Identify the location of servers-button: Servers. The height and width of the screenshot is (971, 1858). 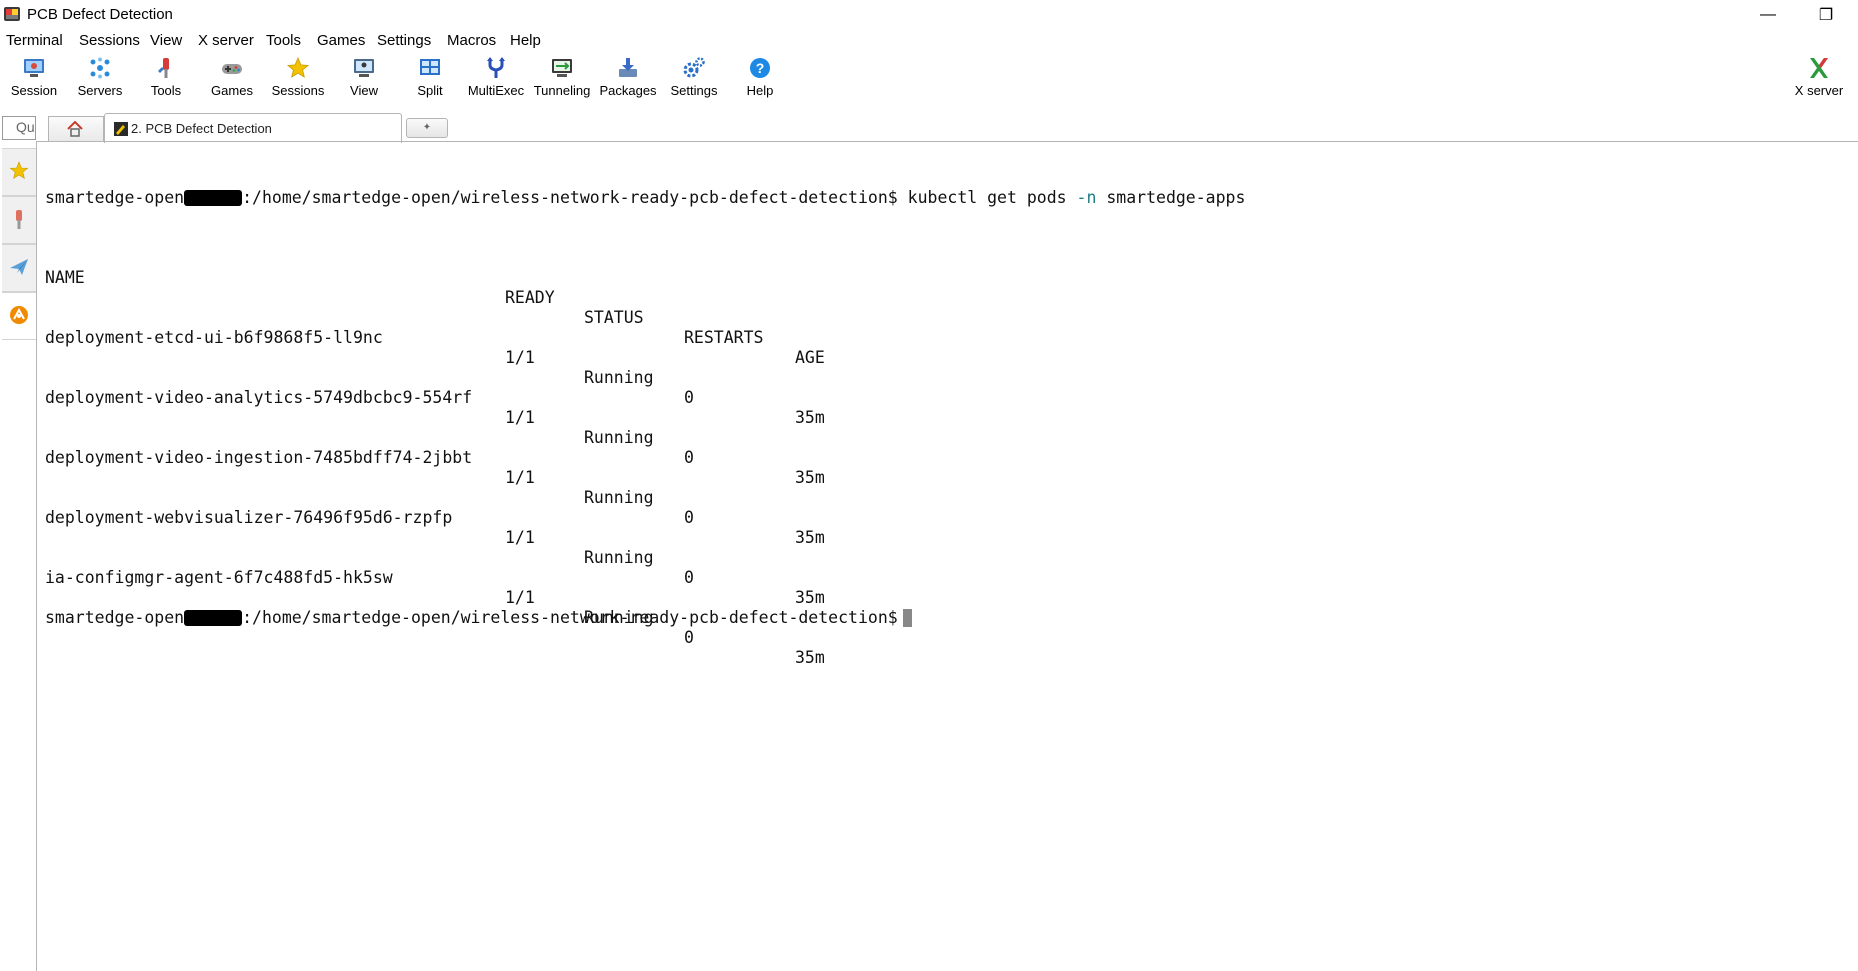
(100, 77).